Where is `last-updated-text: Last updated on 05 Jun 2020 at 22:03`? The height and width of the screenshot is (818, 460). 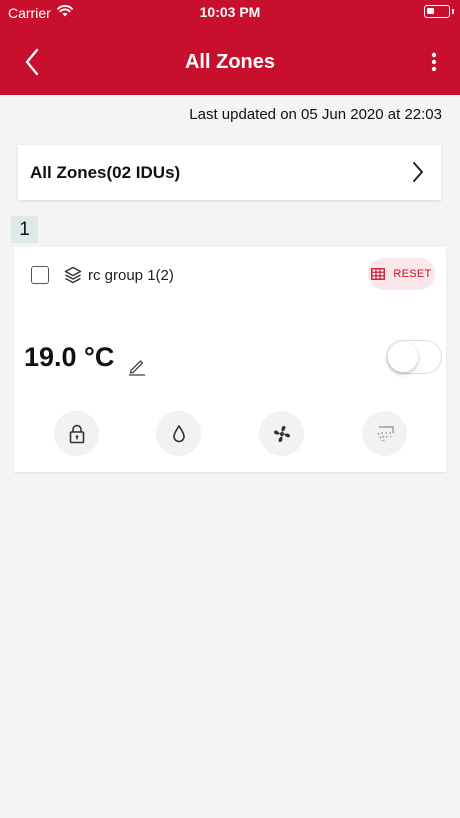
last-updated-text: Last updated on 05 Jun 2020 at 22:03 is located at coordinates (315, 114).